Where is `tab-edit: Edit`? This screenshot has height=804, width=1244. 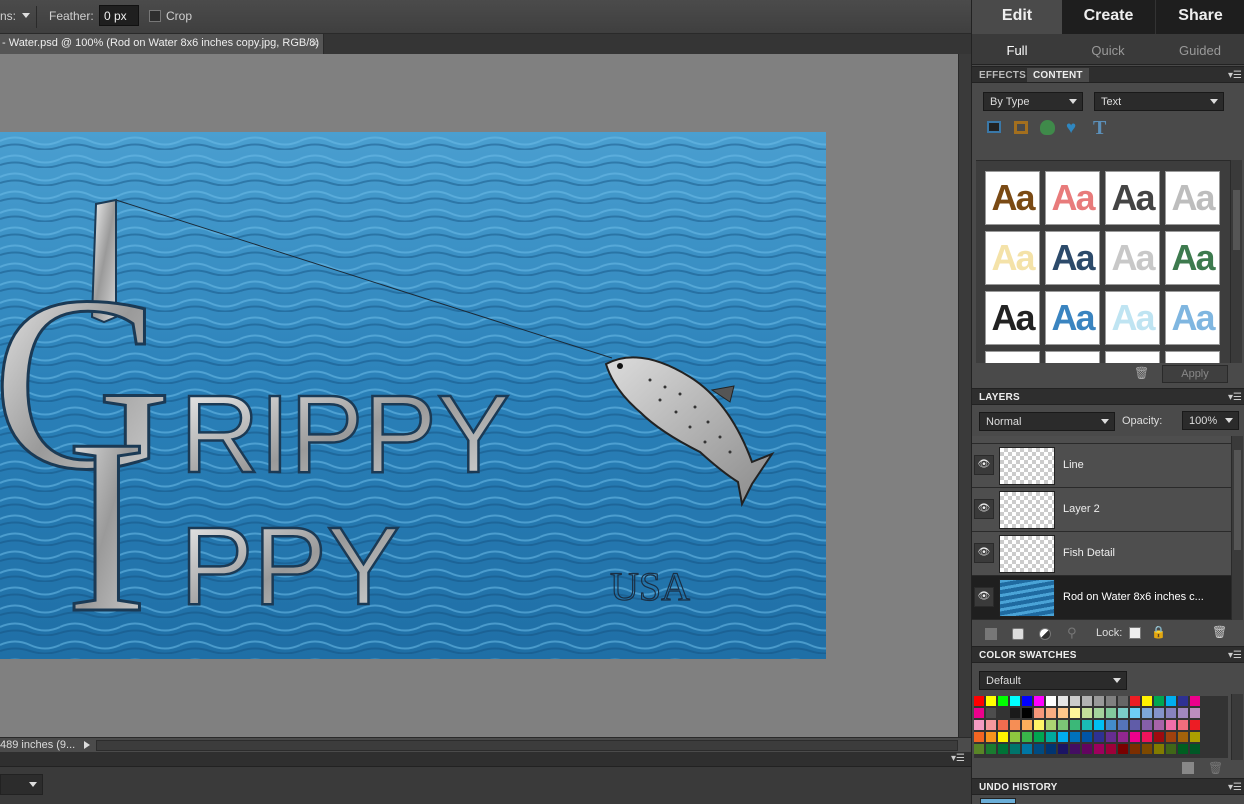
tab-edit: Edit is located at coordinates (1017, 17).